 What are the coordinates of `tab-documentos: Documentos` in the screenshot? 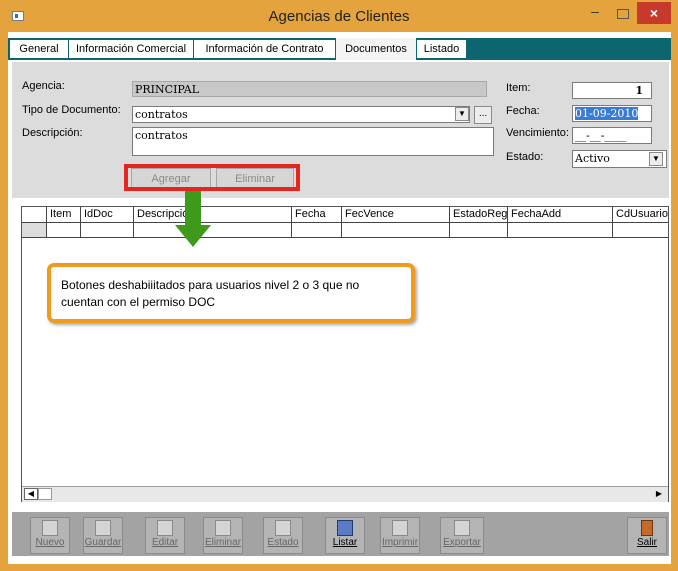 It's located at (376, 49).